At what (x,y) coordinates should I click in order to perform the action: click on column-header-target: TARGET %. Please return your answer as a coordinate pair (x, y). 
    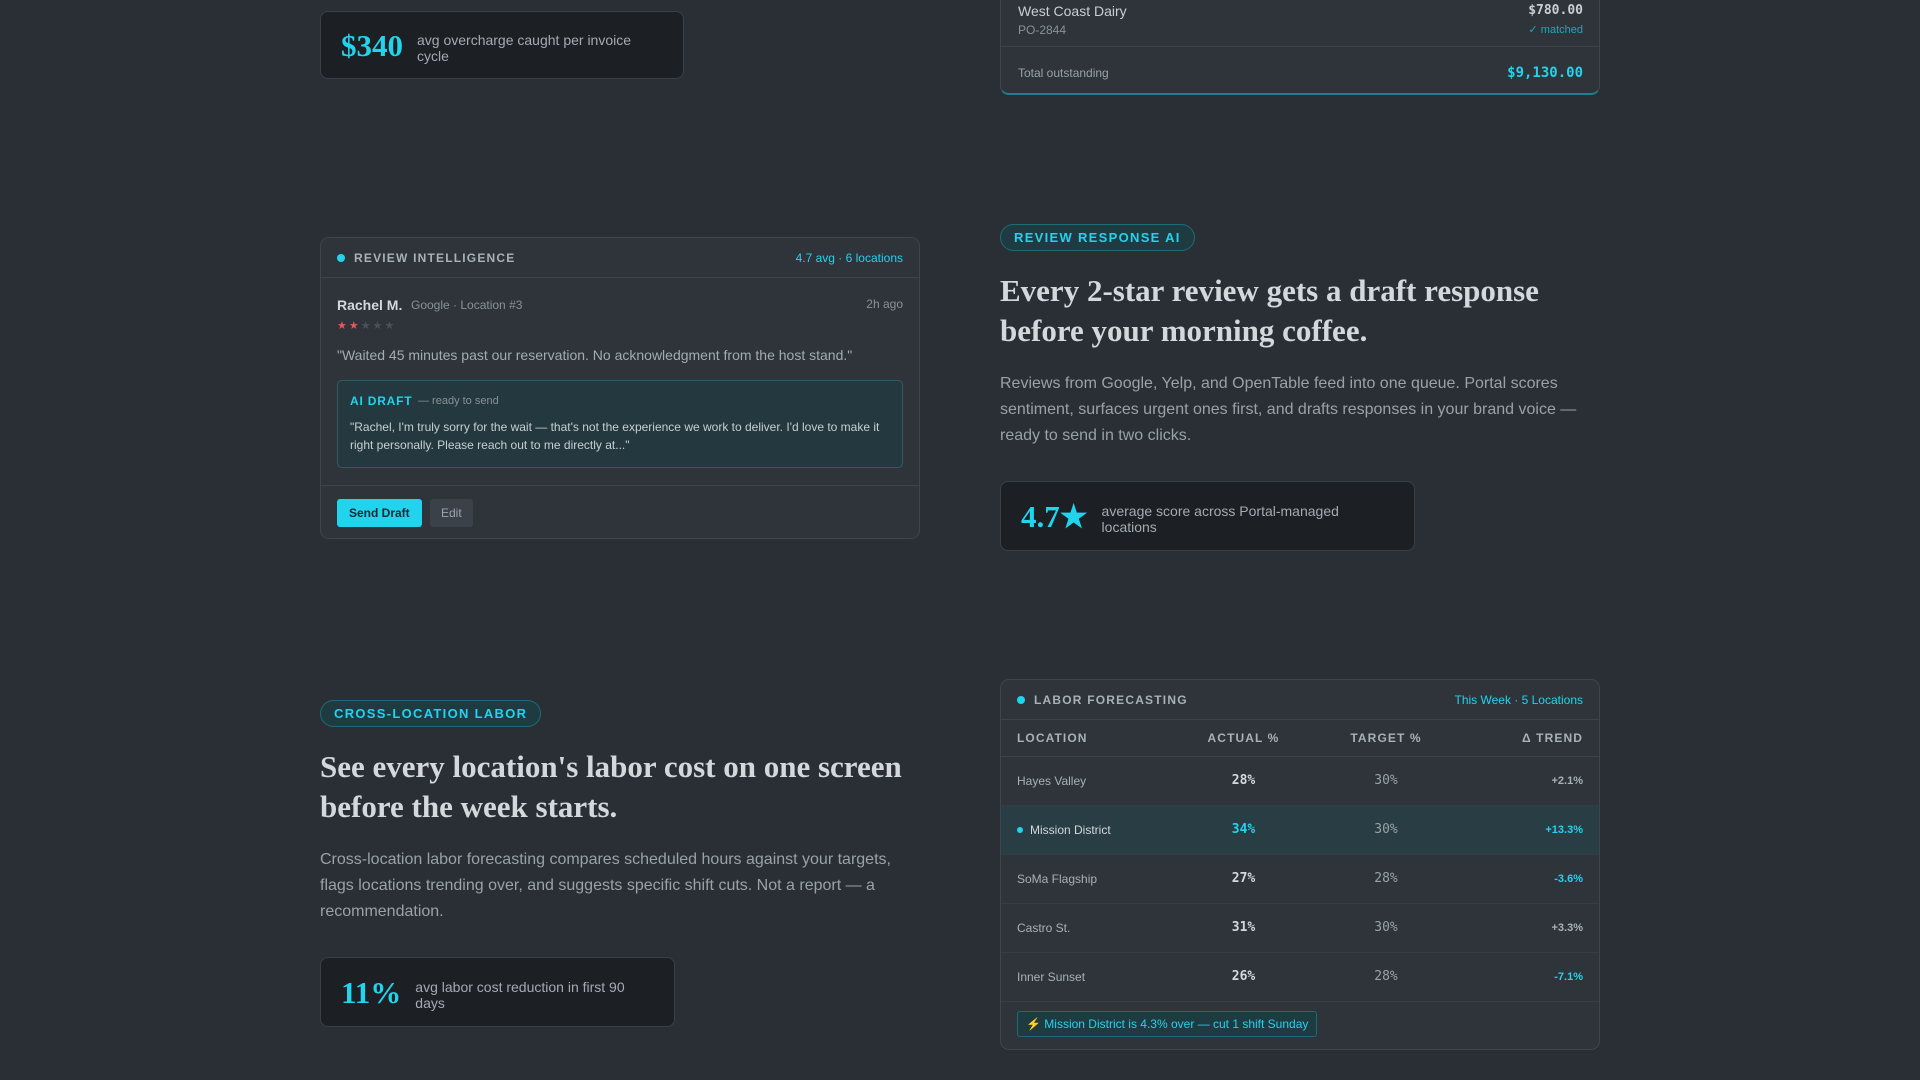
    Looking at the image, I should click on (1386, 738).